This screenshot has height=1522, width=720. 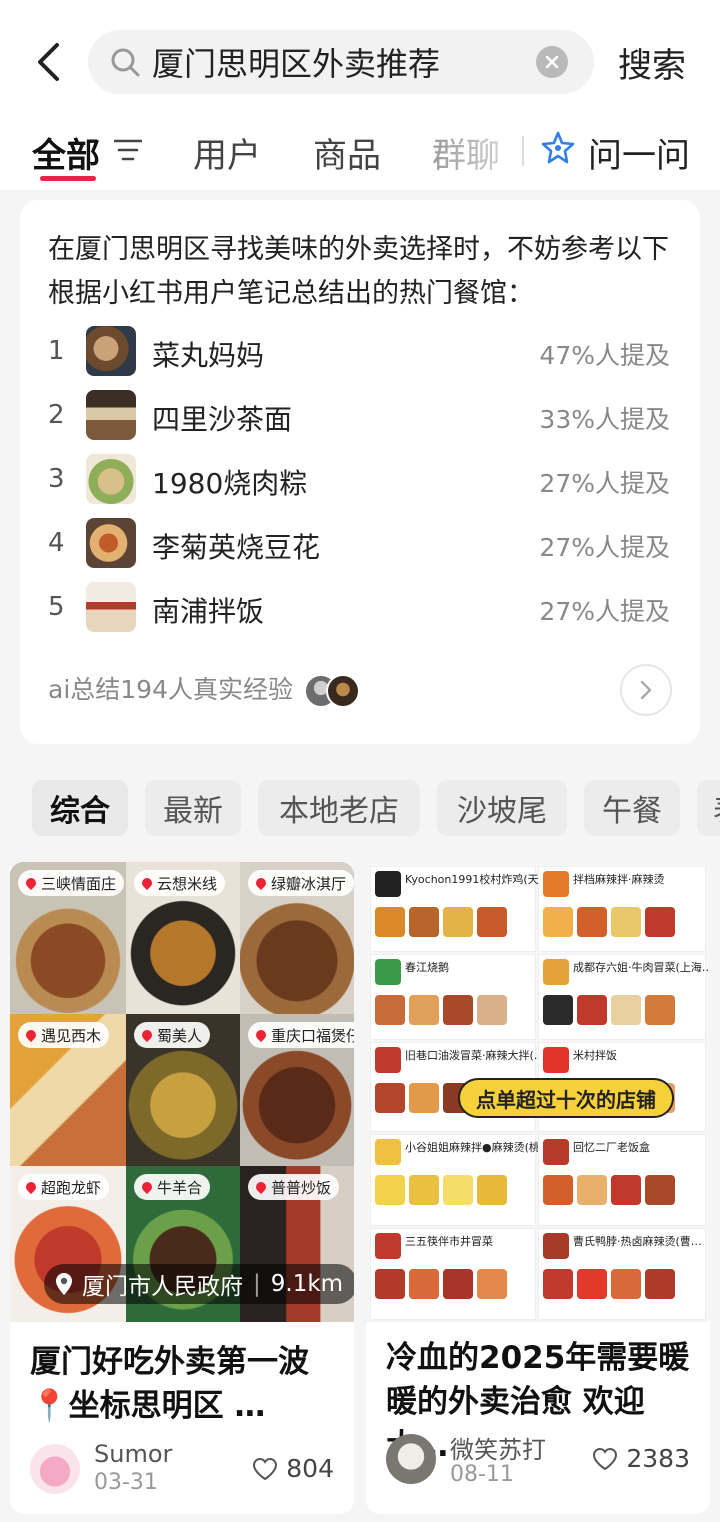 What do you see at coordinates (128, 150) in the screenshot?
I see `filter-icon` at bounding box center [128, 150].